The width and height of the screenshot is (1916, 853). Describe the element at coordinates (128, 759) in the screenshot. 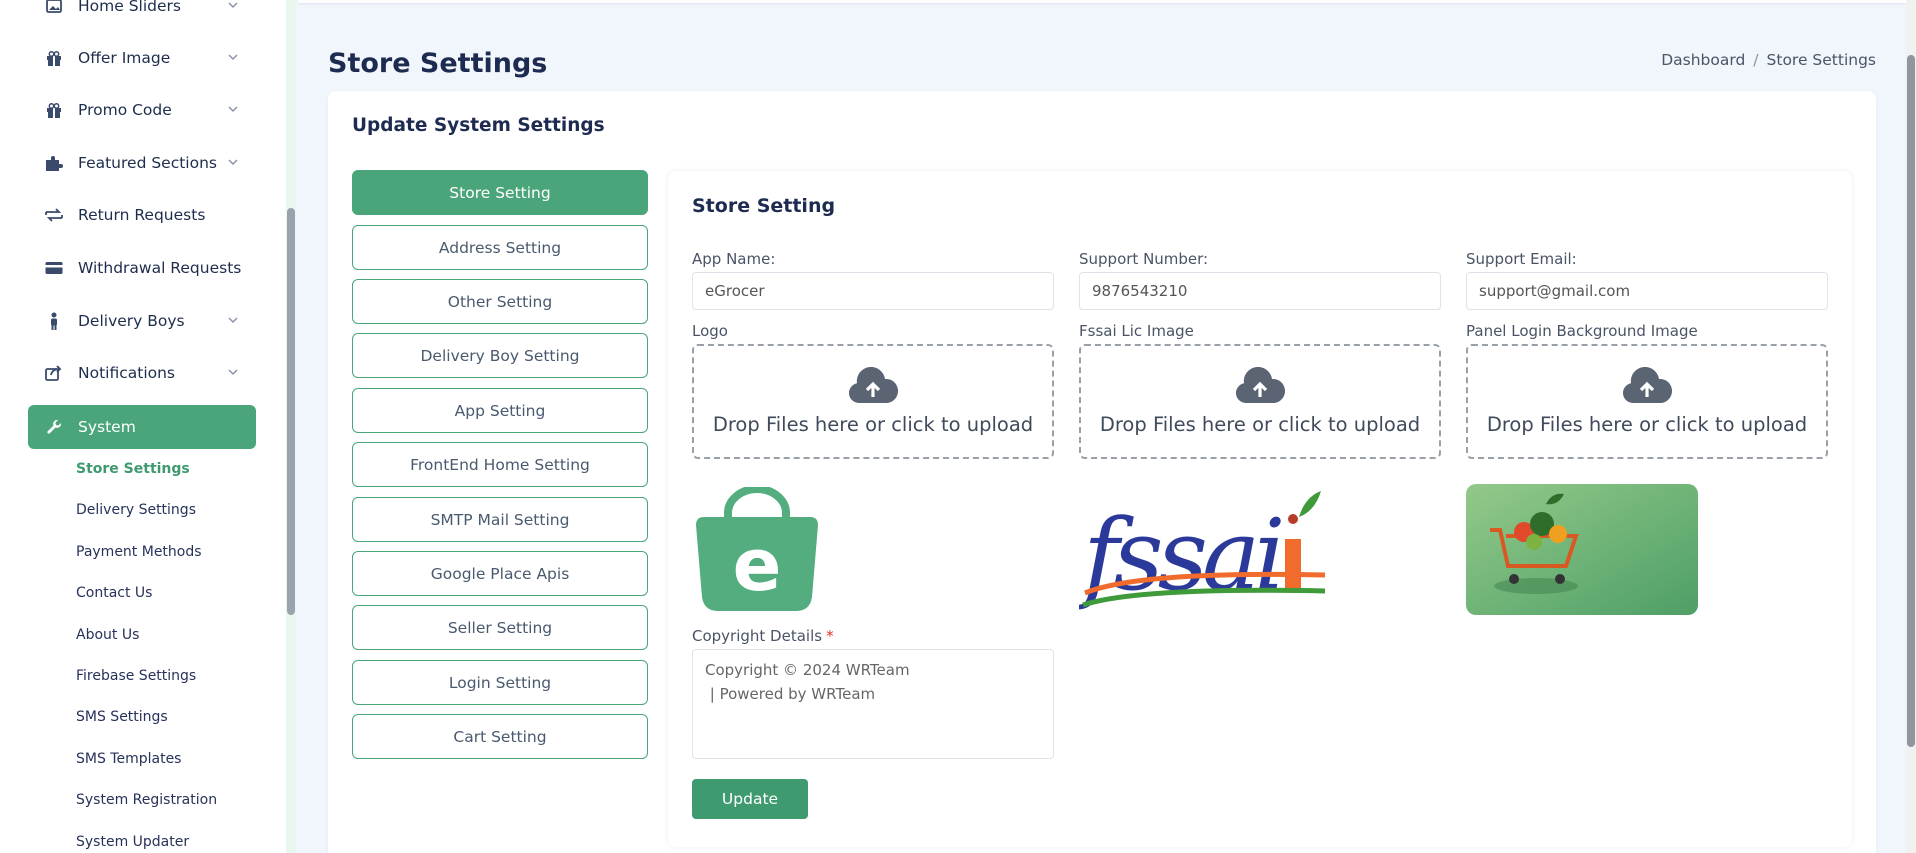

I see `sidebar-subitem-sms-templates: SMS Templates` at that location.